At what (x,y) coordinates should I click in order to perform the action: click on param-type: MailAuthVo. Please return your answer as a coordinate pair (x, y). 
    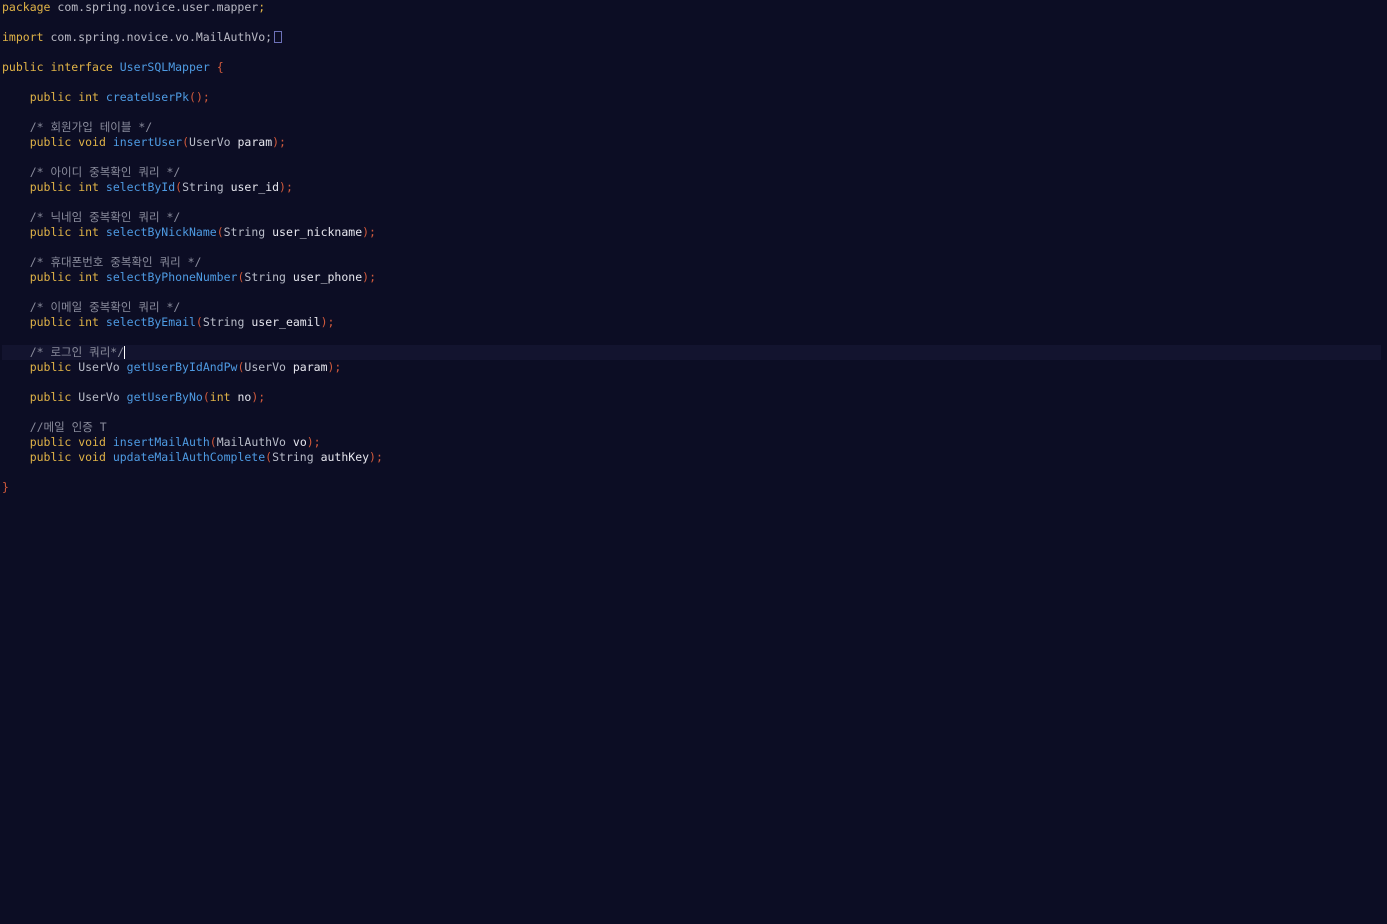
    Looking at the image, I should click on (251, 442).